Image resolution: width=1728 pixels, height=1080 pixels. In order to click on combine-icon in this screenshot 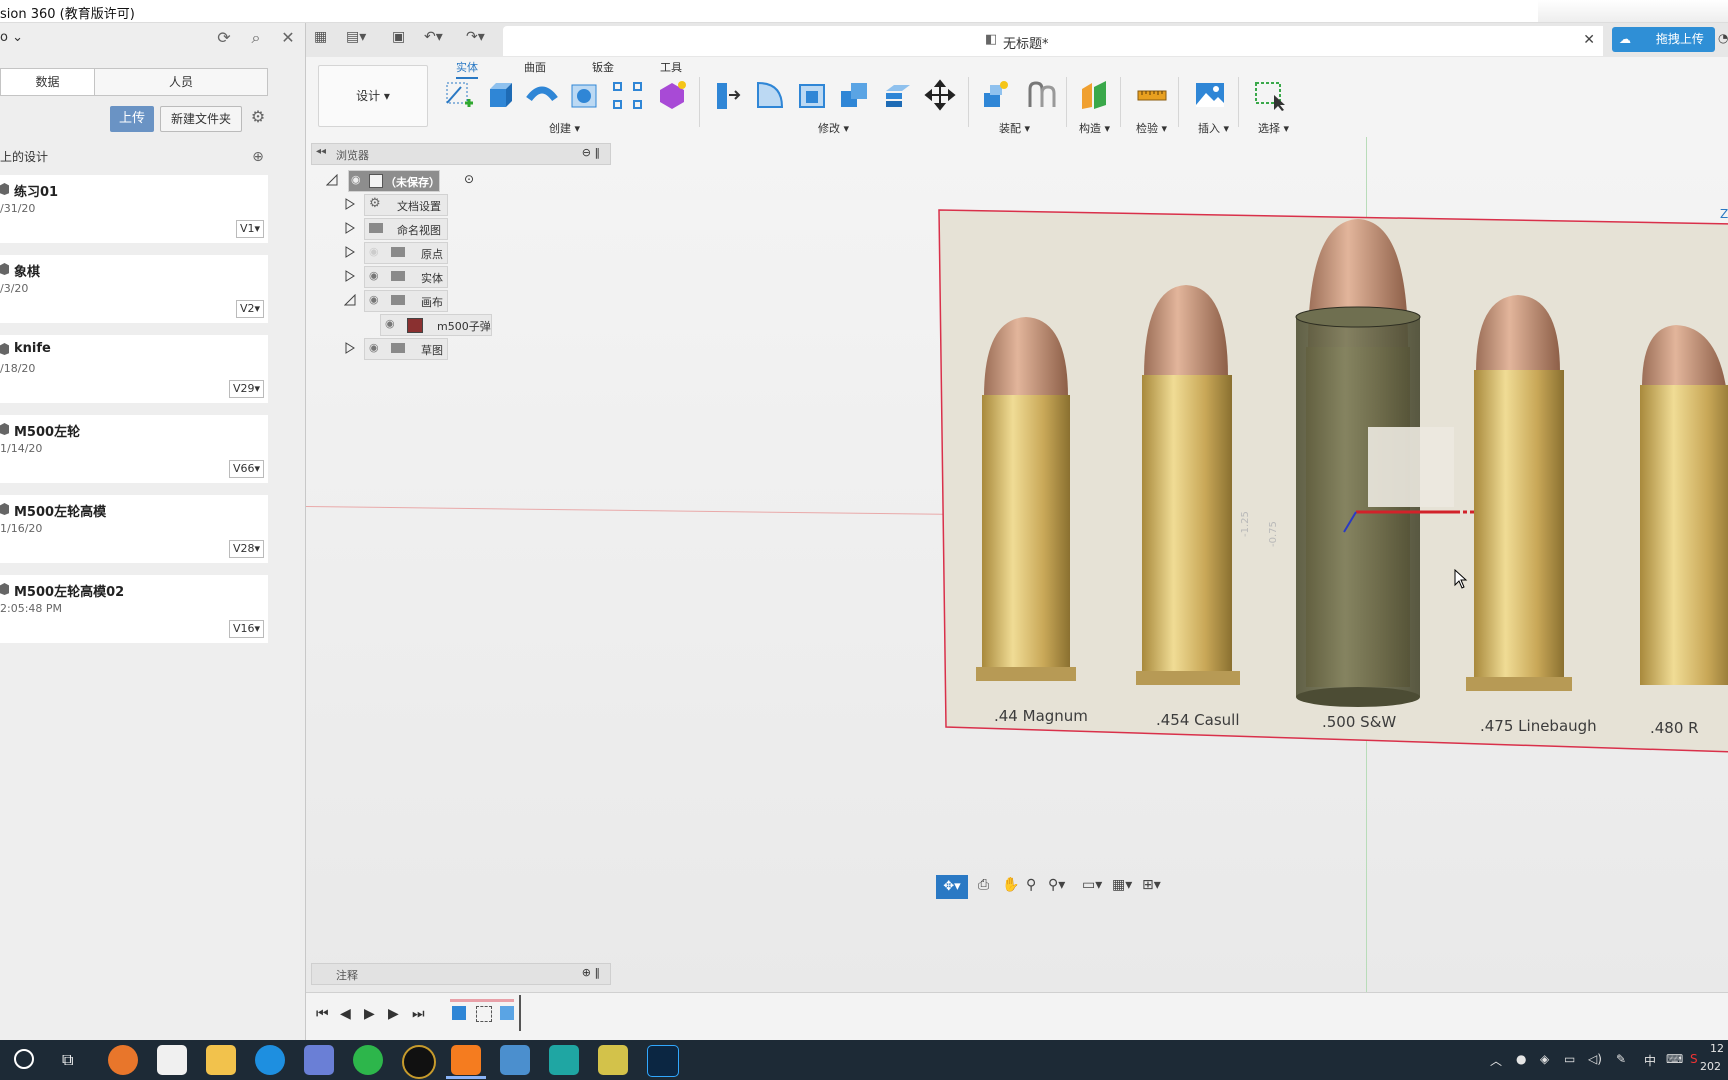, I will do `click(855, 95)`.